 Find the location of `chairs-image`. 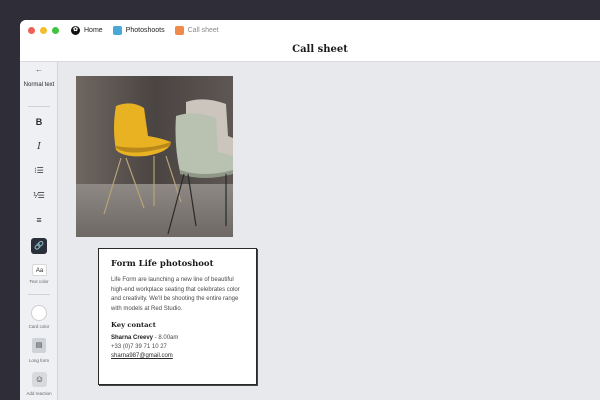

chairs-image is located at coordinates (154, 156).